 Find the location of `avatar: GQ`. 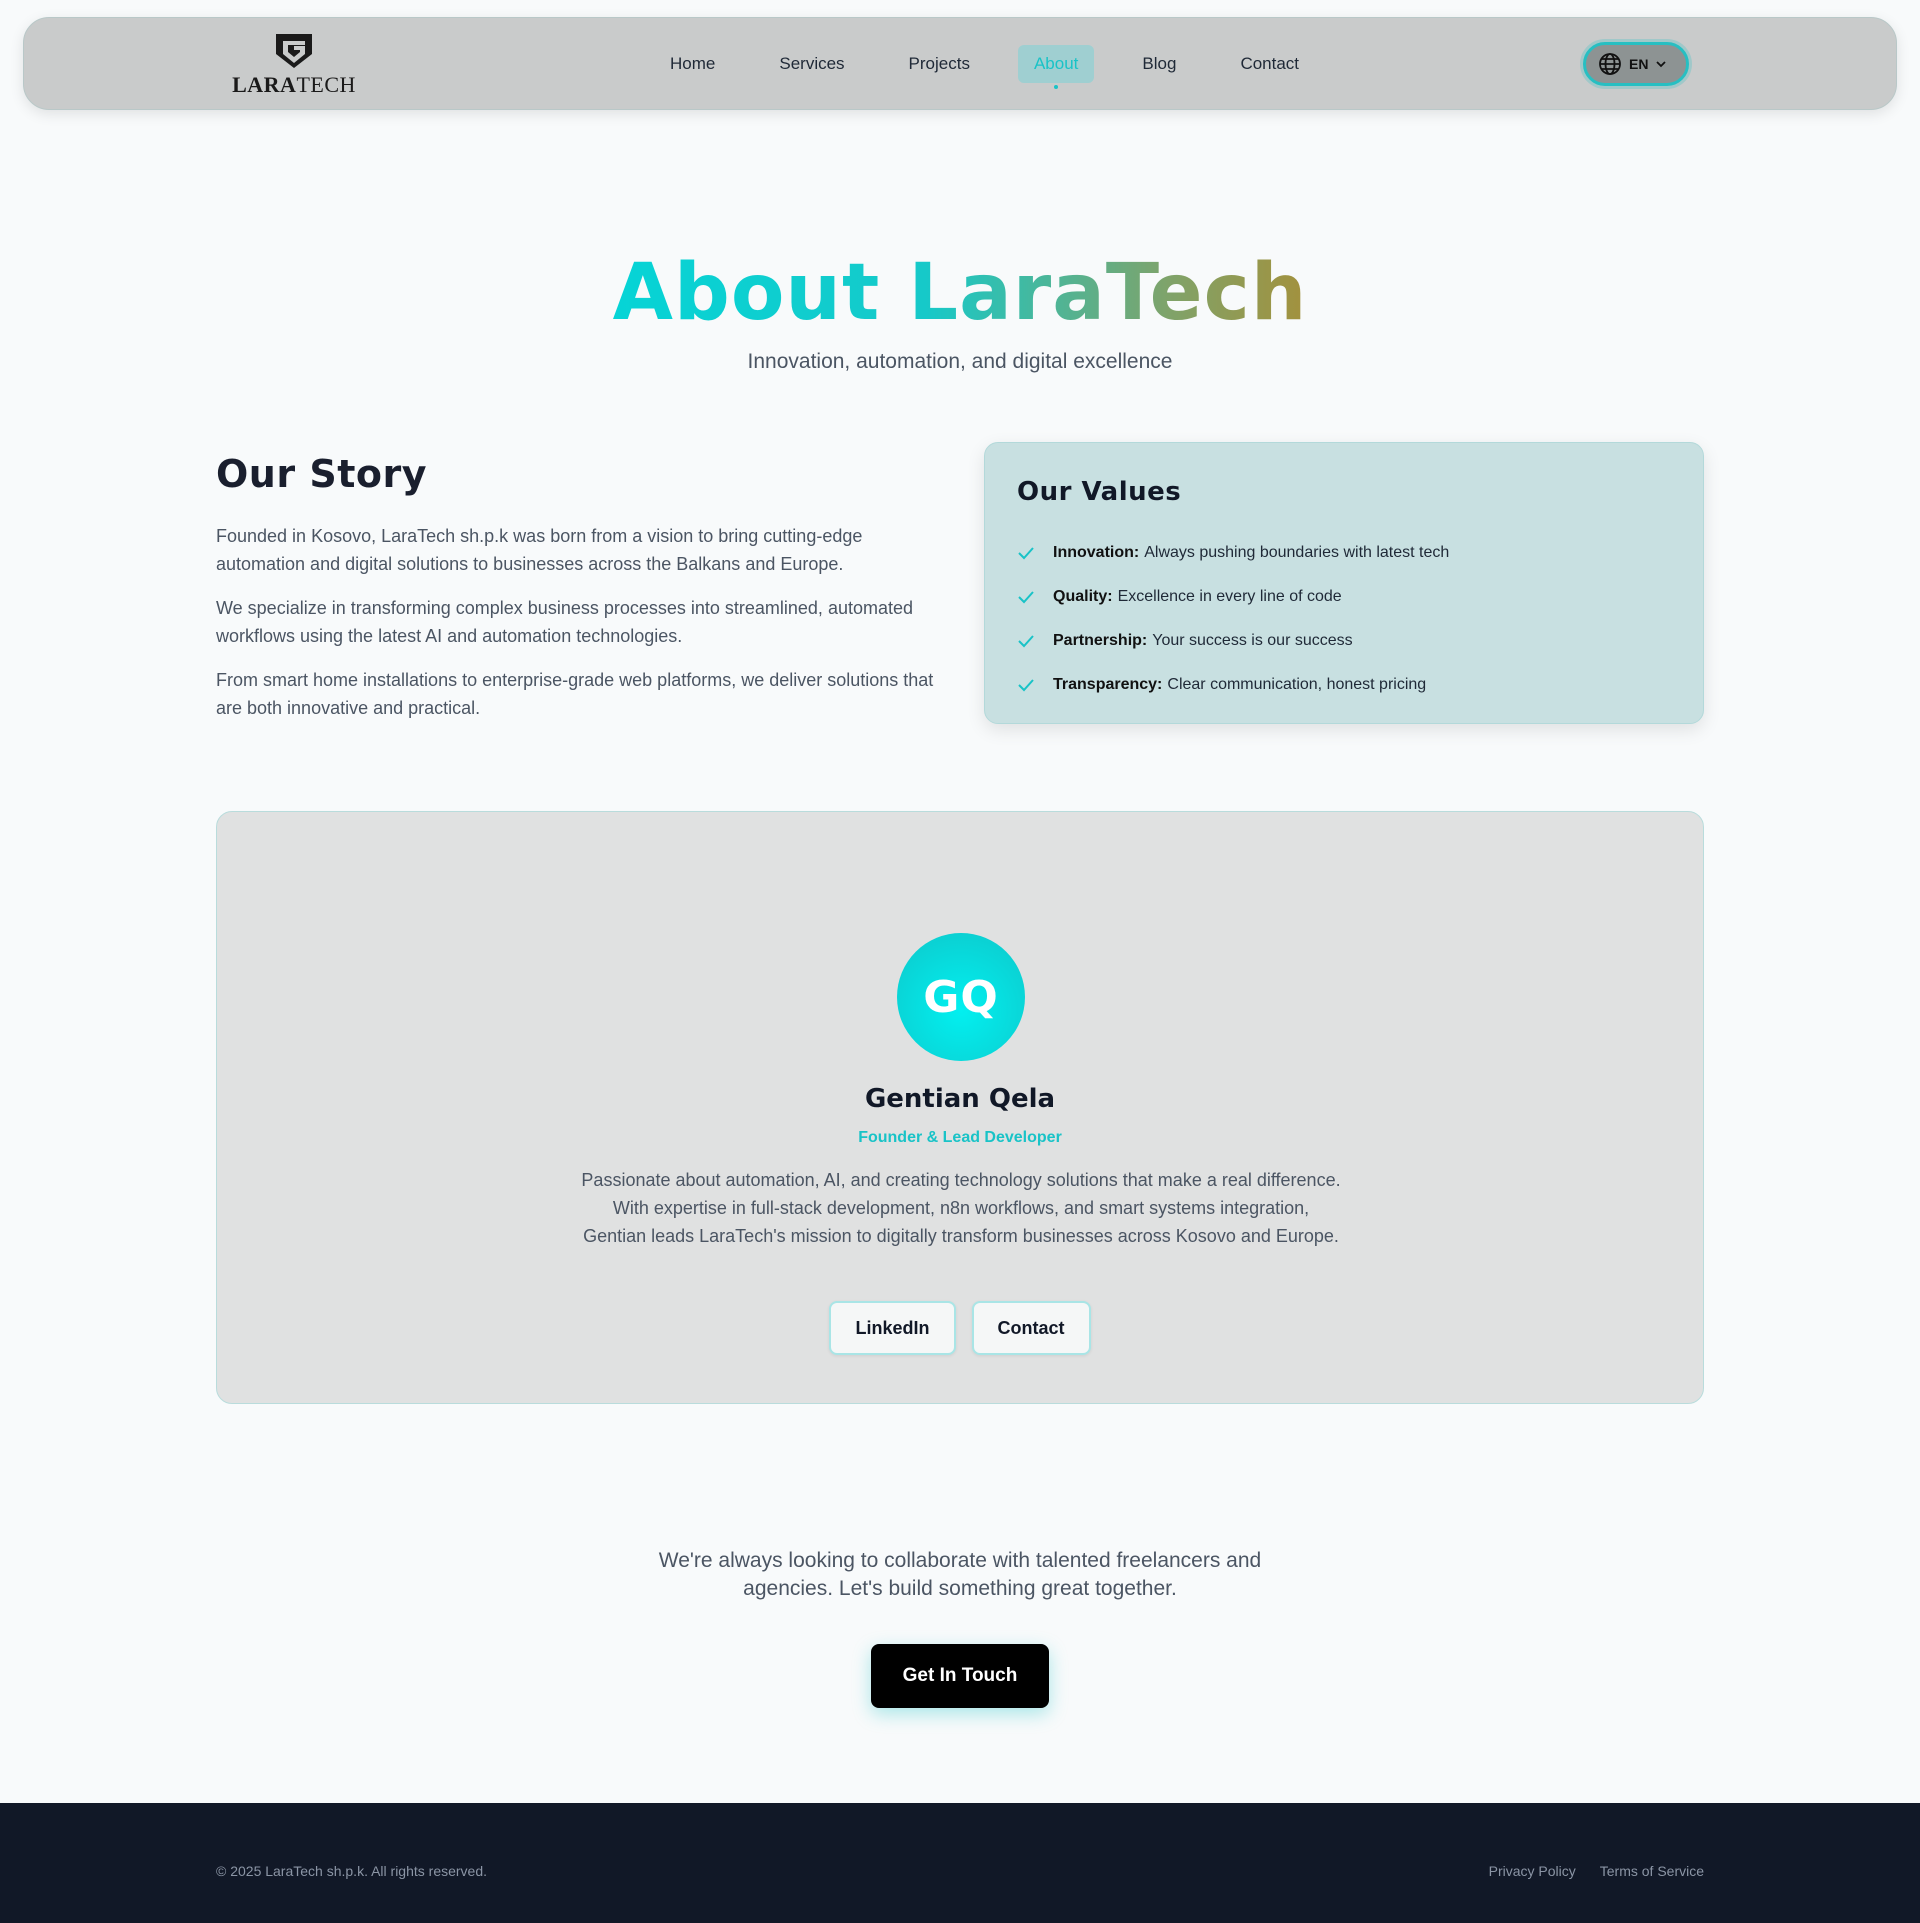

avatar: GQ is located at coordinates (961, 997).